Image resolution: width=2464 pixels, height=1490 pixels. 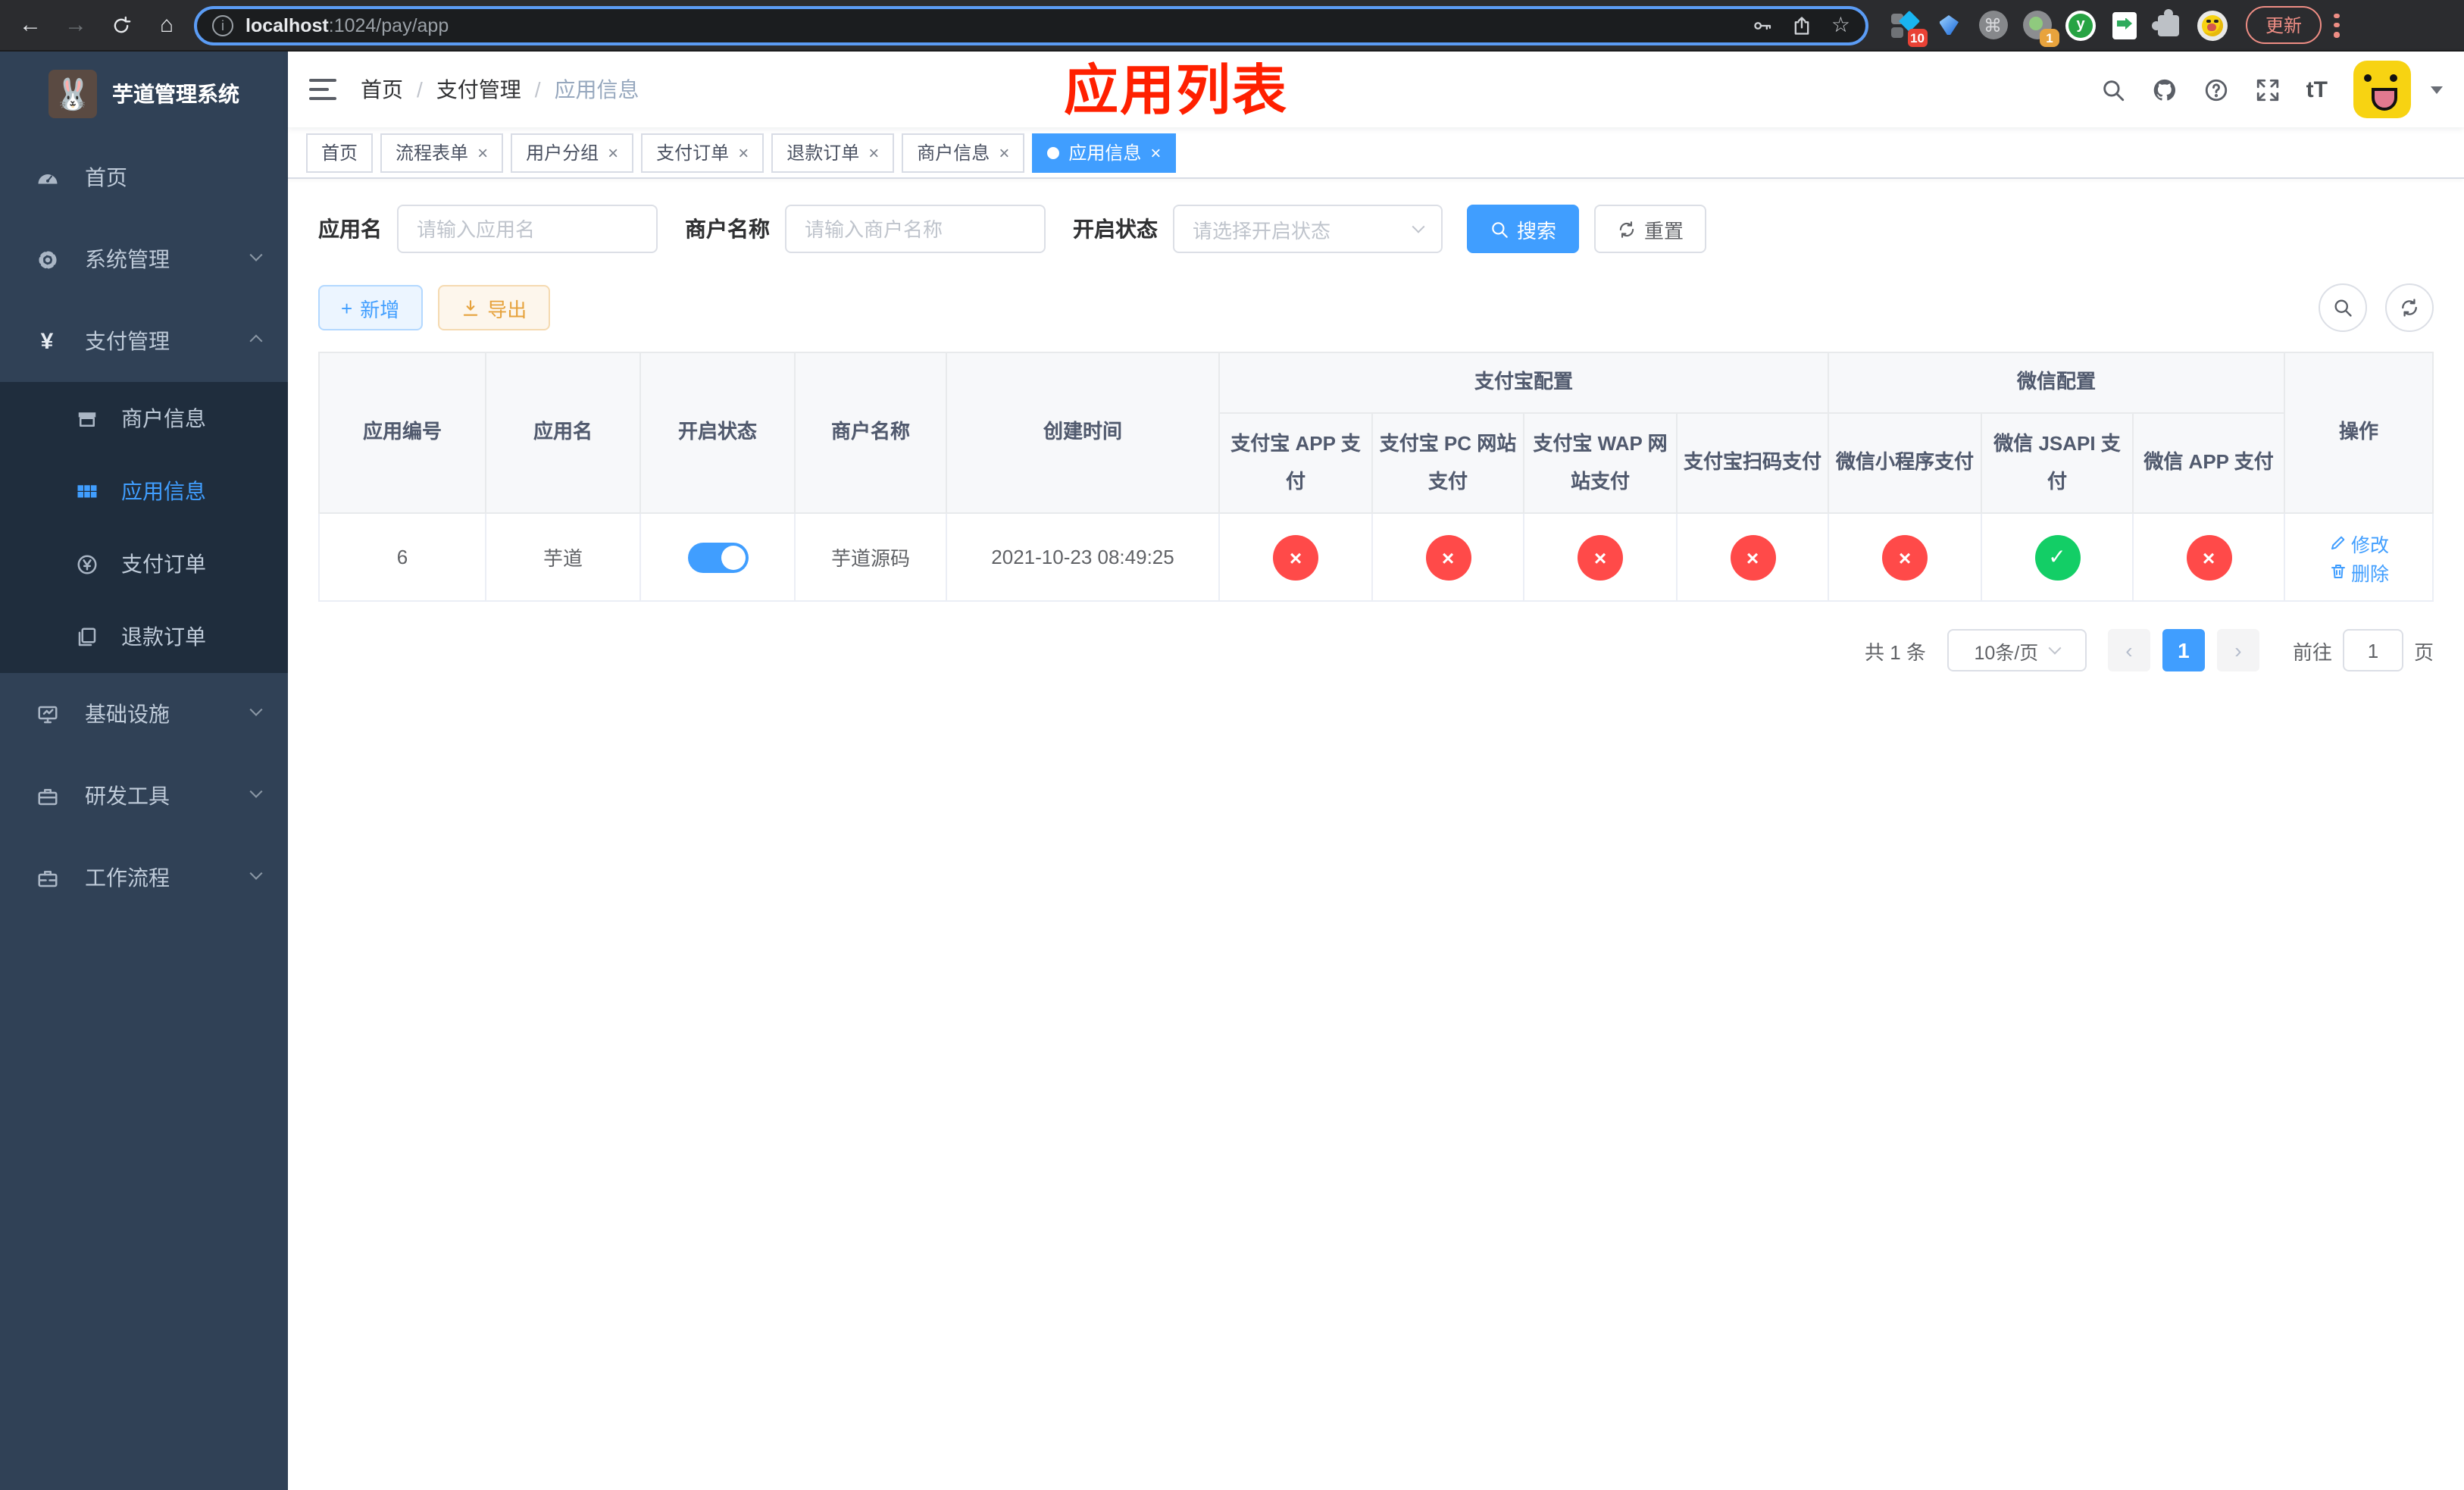 I want to click on tag-pay-order: 支付订单 ×, so click(x=703, y=152).